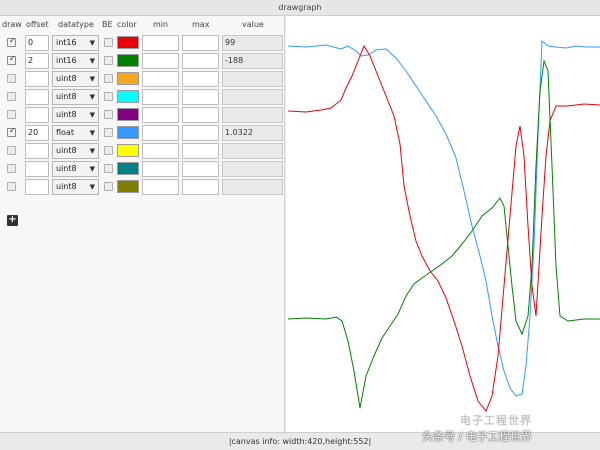 Image resolution: width=600 pixels, height=450 pixels. Describe the element at coordinates (252, 43) in the screenshot. I see `value-readout: 99` at that location.